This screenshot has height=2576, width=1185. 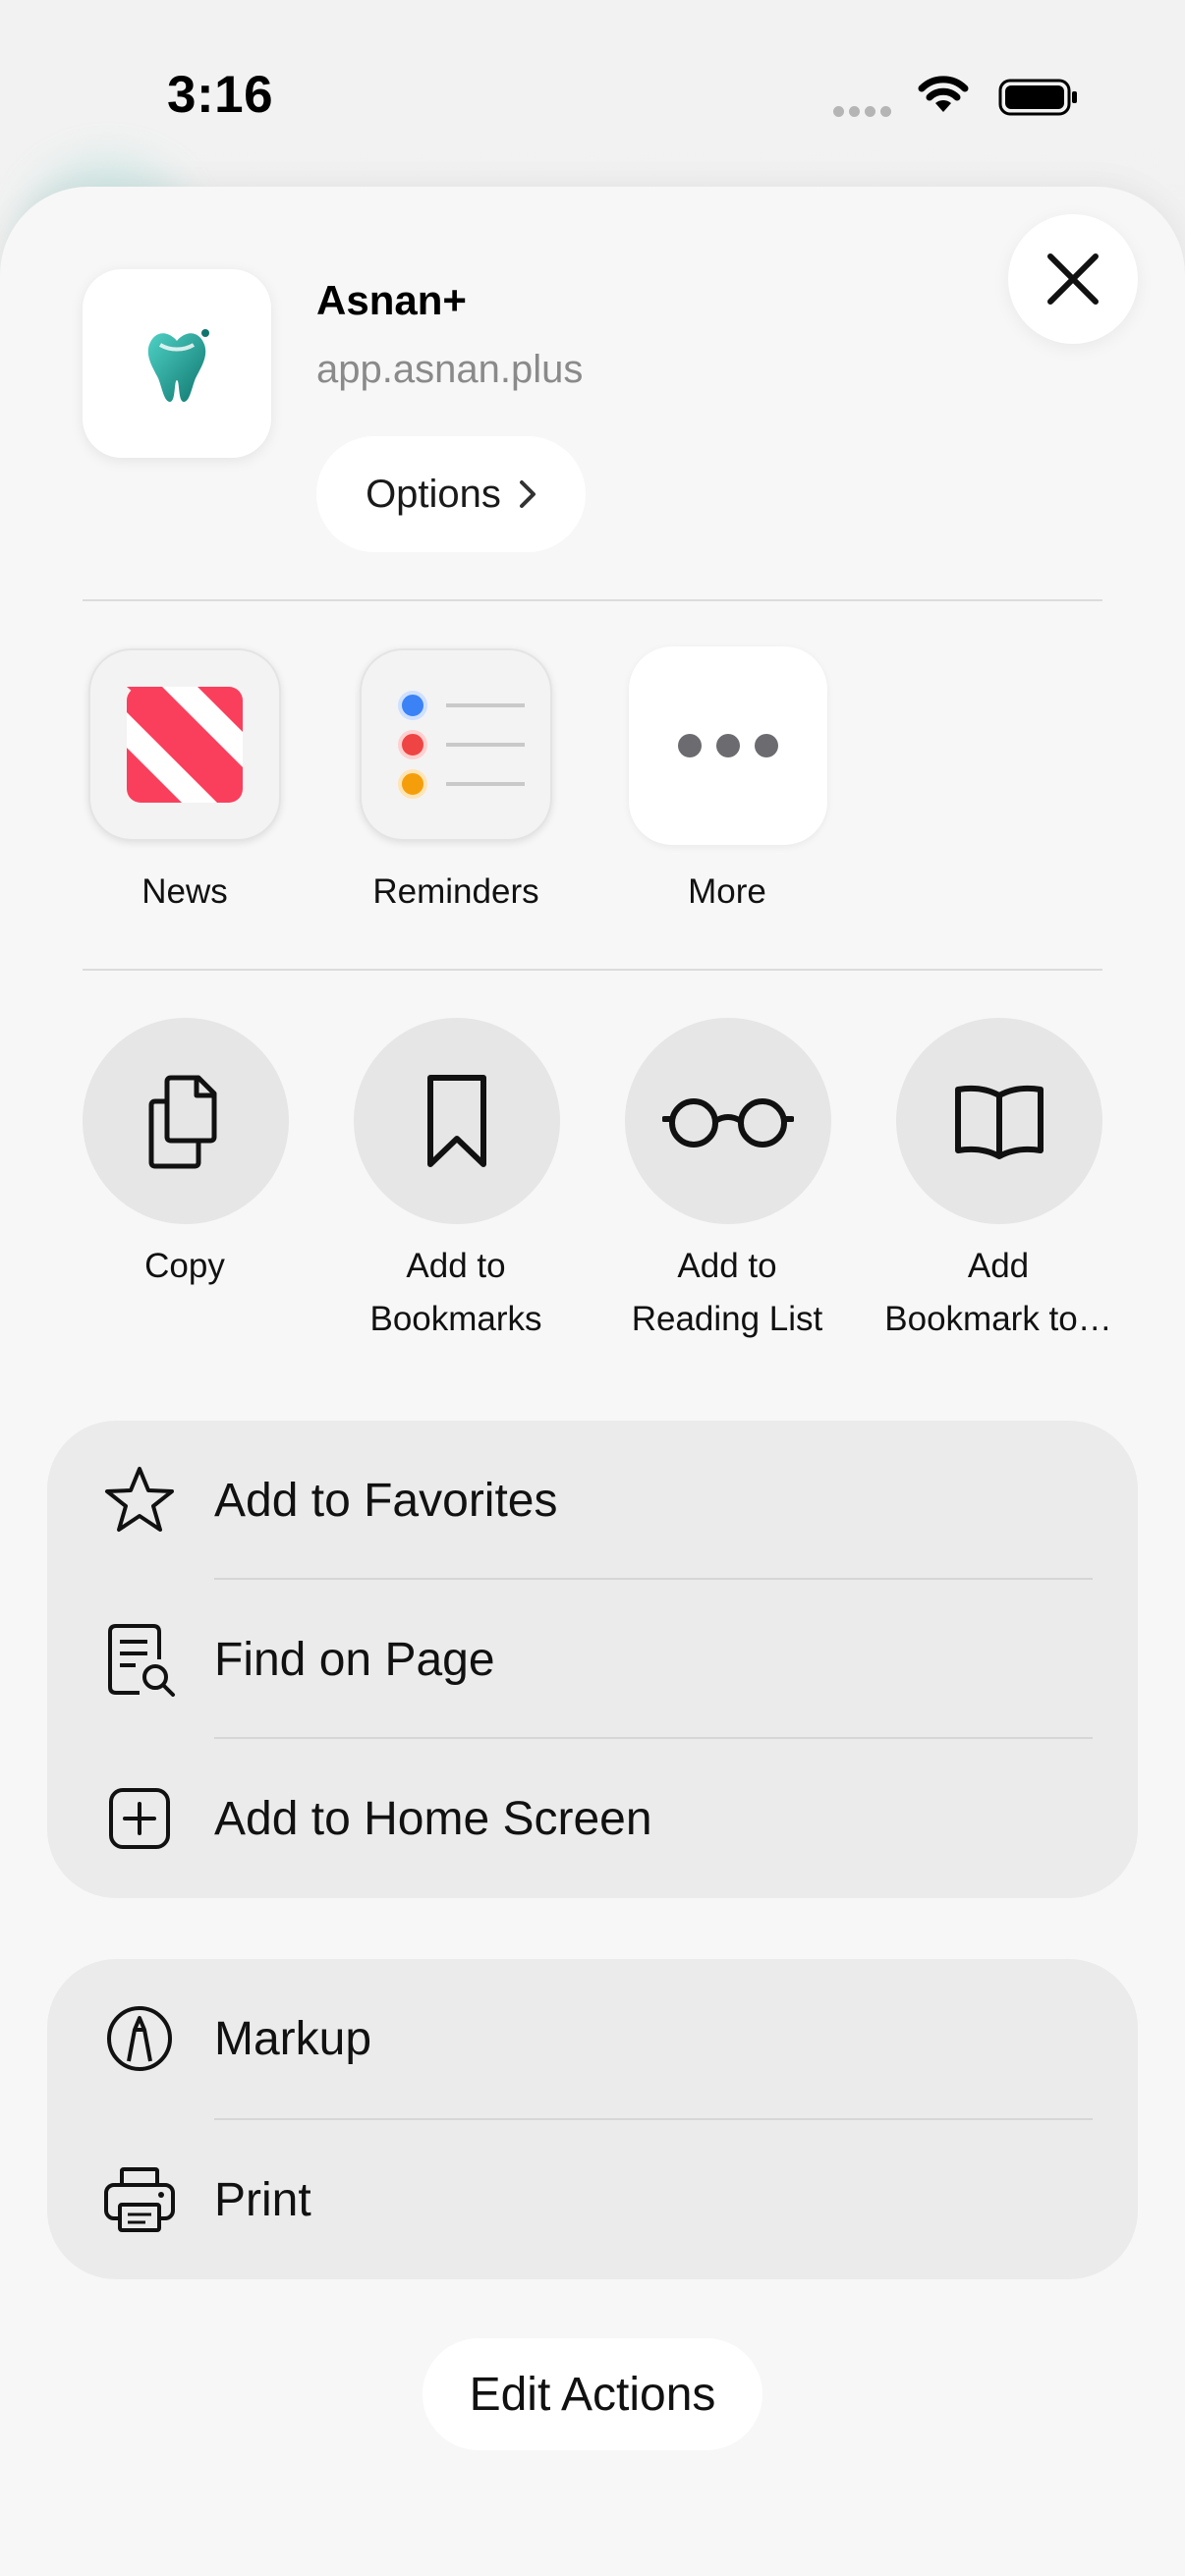 I want to click on more-icon, so click(x=728, y=745).